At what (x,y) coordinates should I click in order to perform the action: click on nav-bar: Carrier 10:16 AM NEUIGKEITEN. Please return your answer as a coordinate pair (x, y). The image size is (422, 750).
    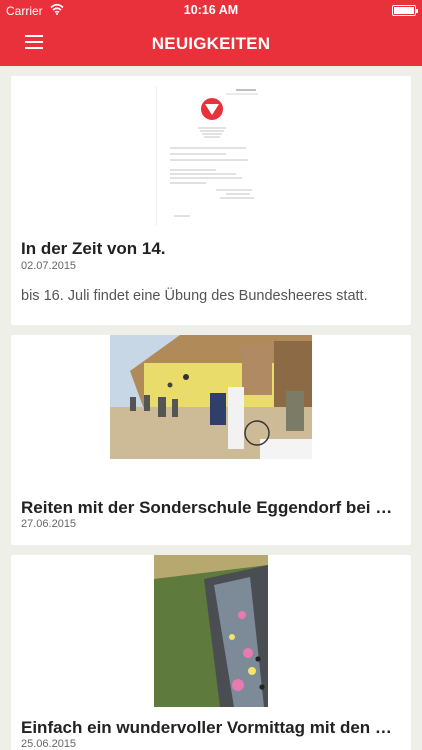
    Looking at the image, I should click on (211, 33).